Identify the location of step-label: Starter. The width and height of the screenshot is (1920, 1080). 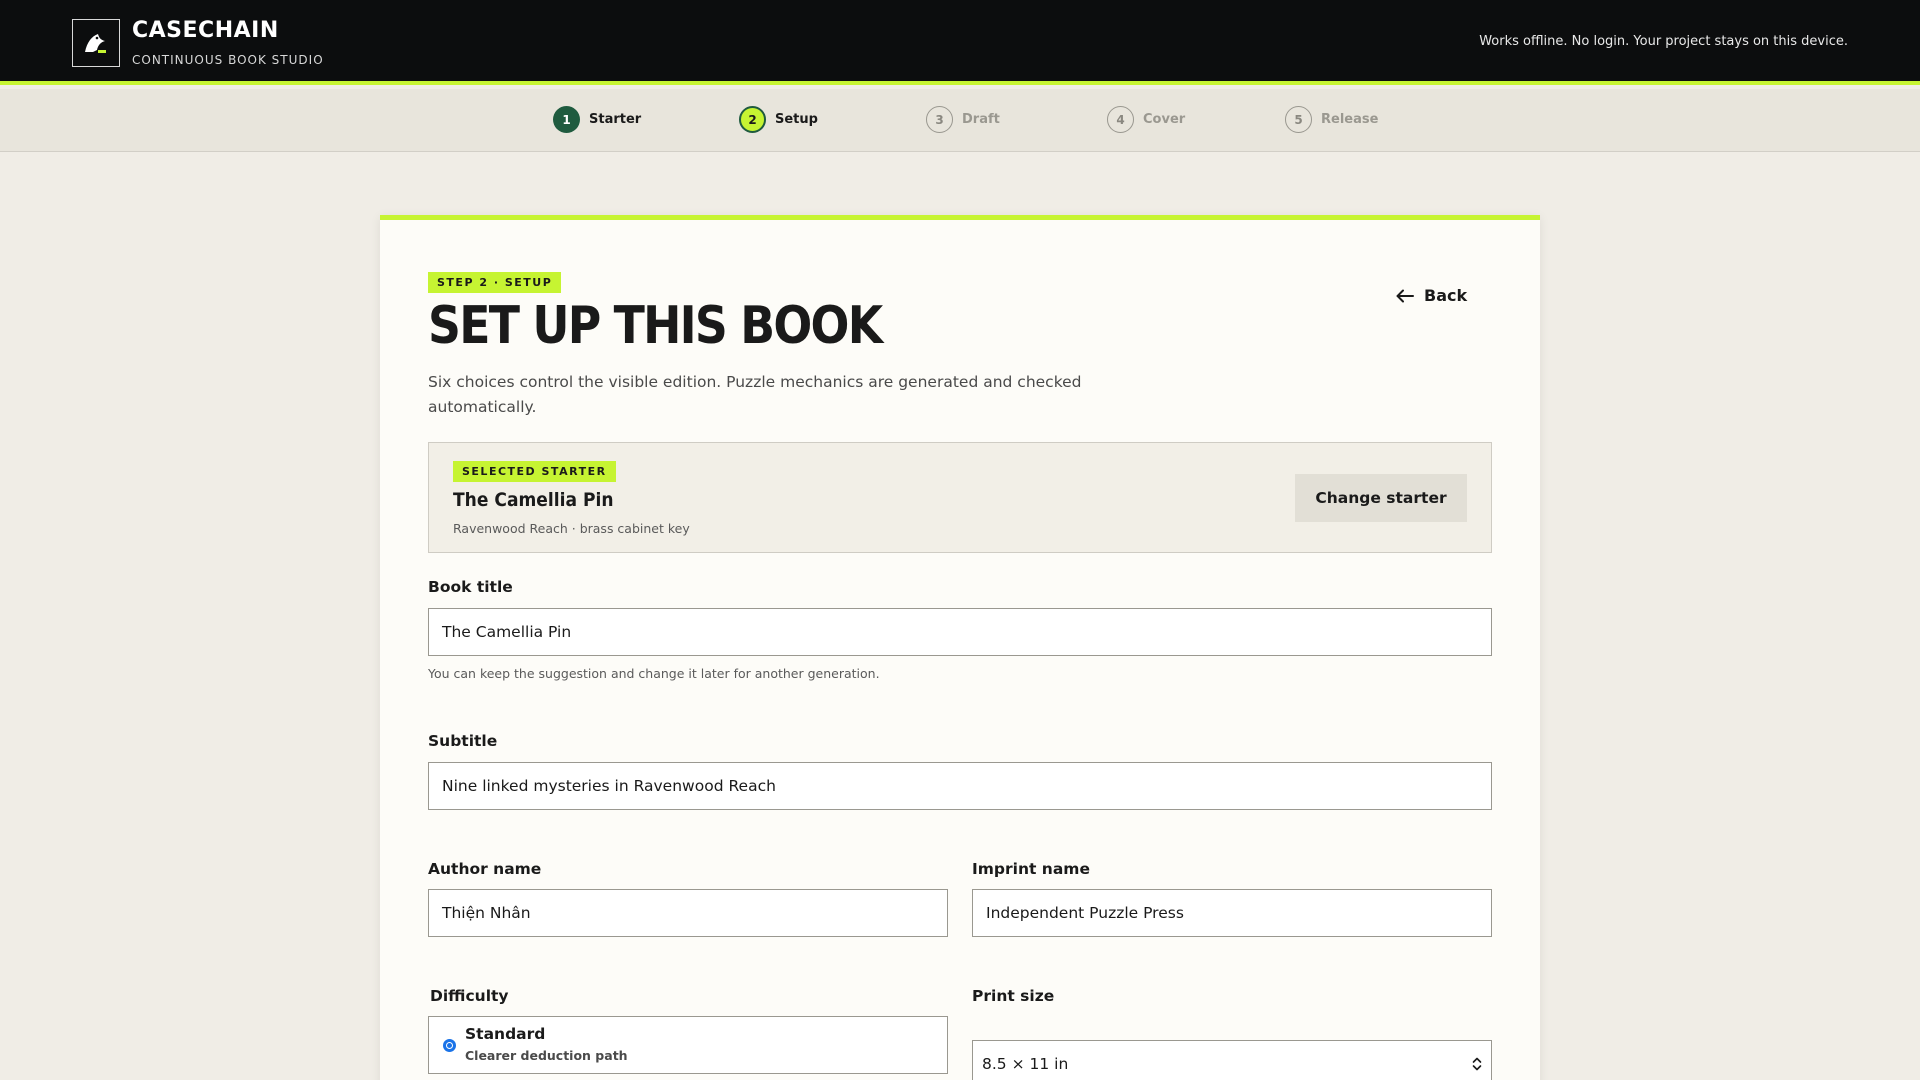
(615, 119).